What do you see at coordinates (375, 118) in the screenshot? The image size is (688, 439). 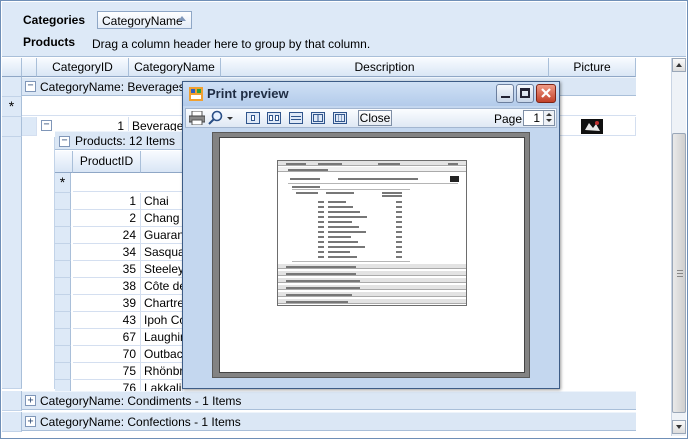 I see `close-preview-button: Close` at bounding box center [375, 118].